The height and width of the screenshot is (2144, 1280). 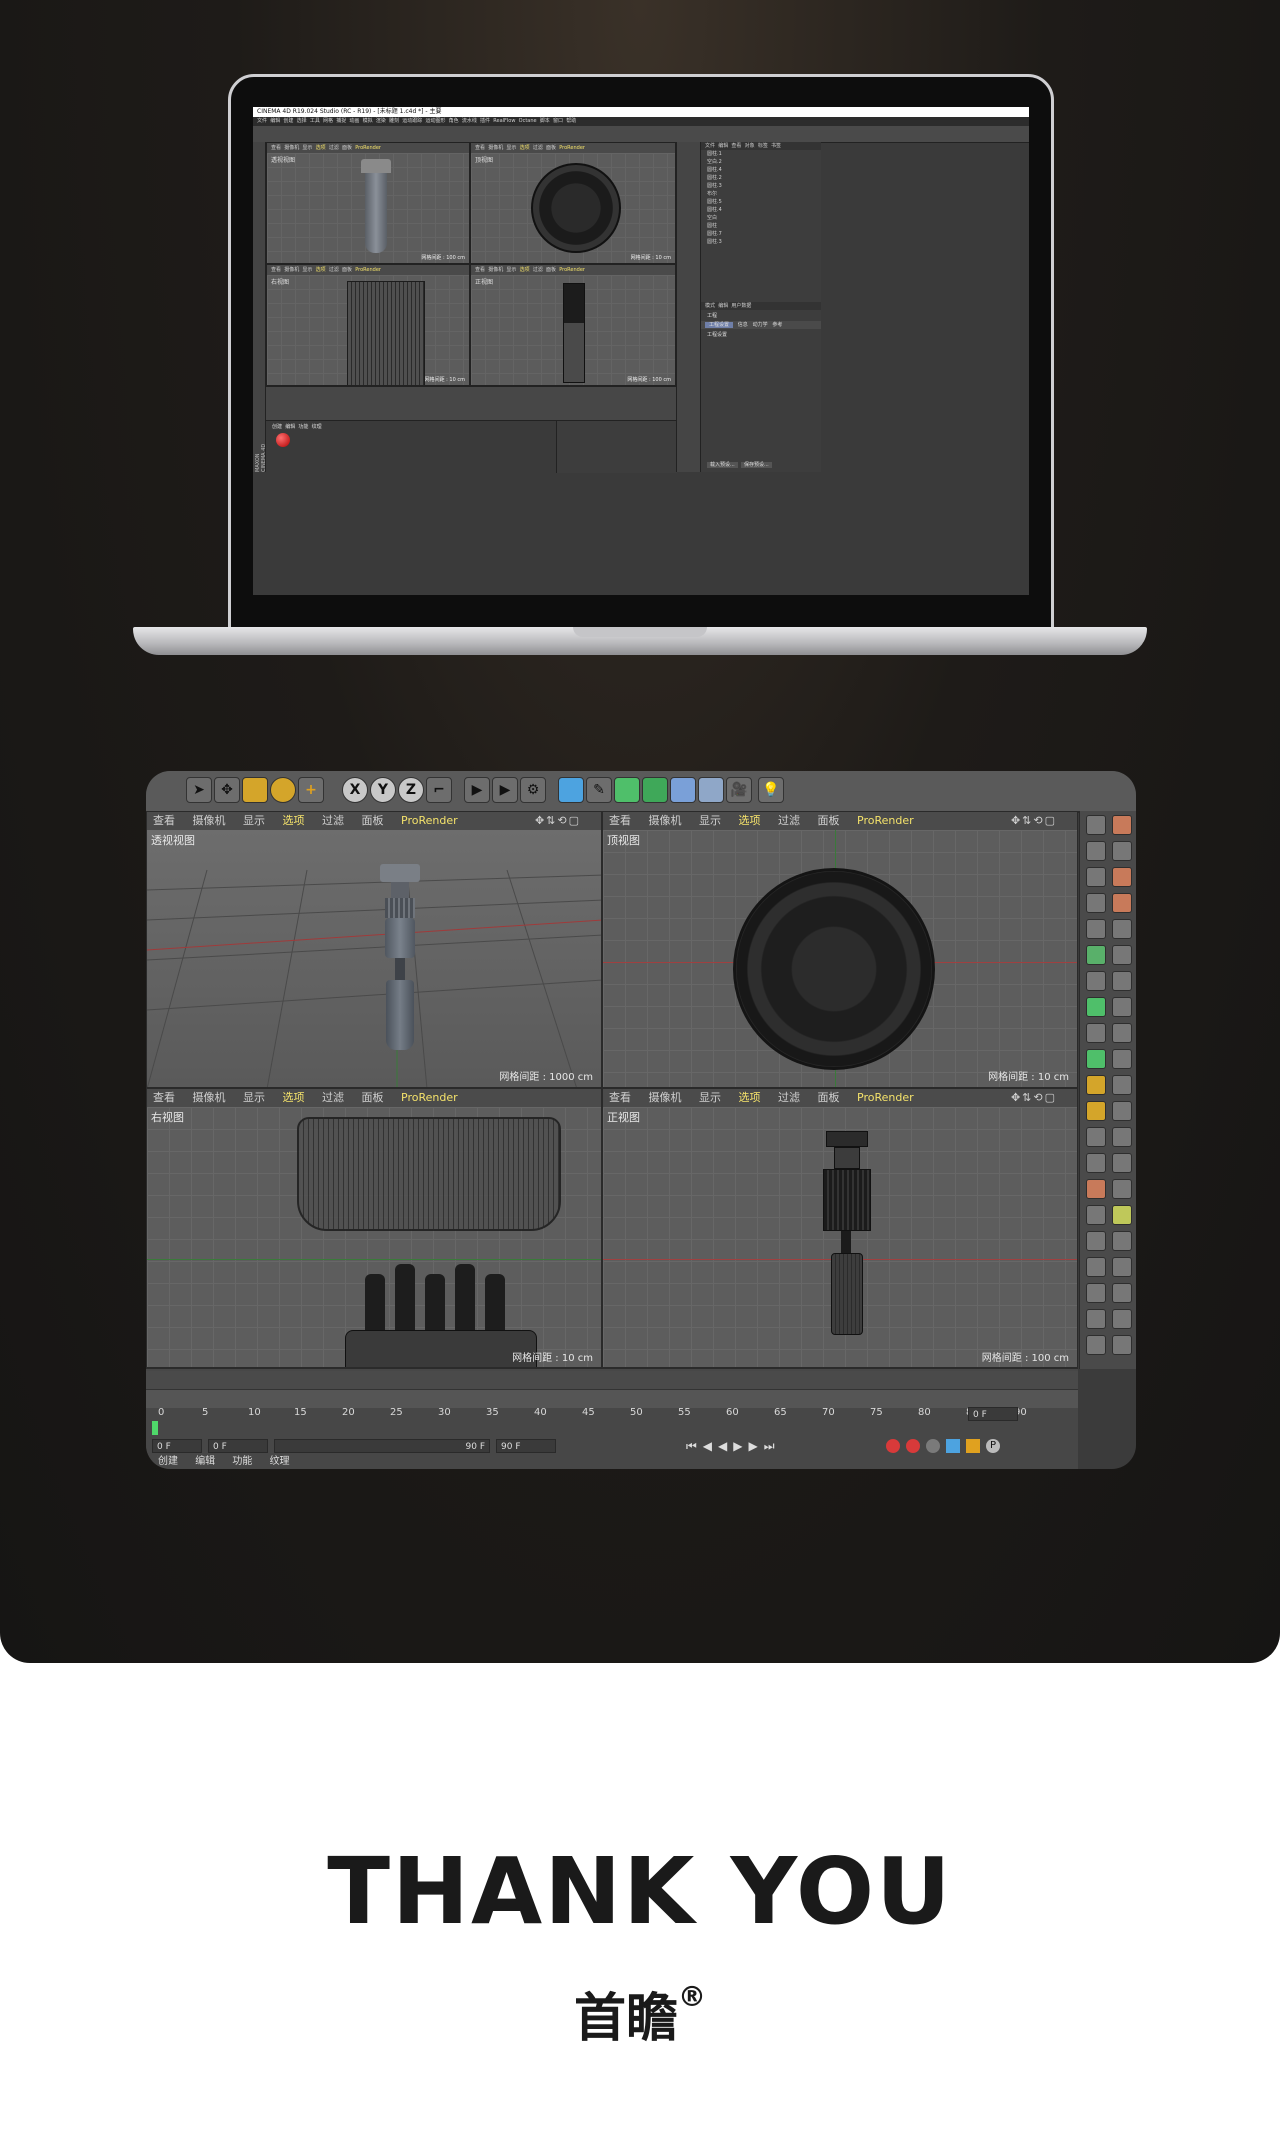 I want to click on current-frame-field: 0 F, so click(x=177, y=1446).